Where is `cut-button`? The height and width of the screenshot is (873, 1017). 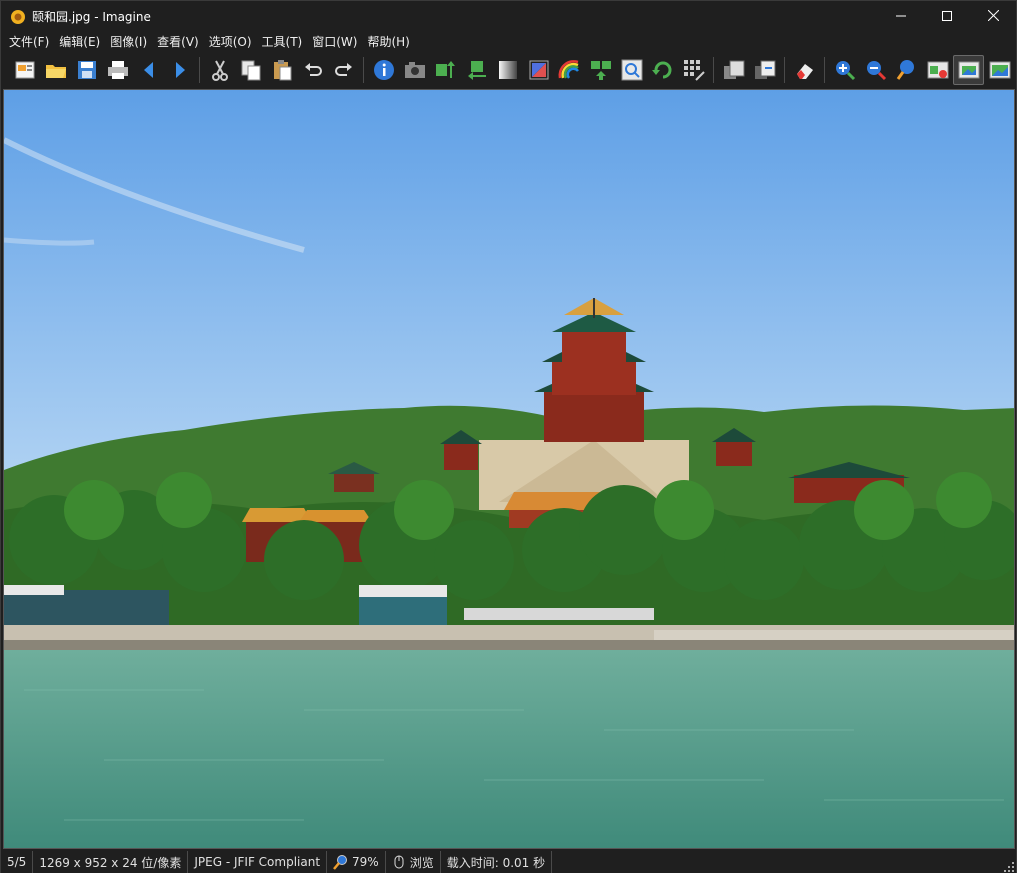
cut-button is located at coordinates (219, 70).